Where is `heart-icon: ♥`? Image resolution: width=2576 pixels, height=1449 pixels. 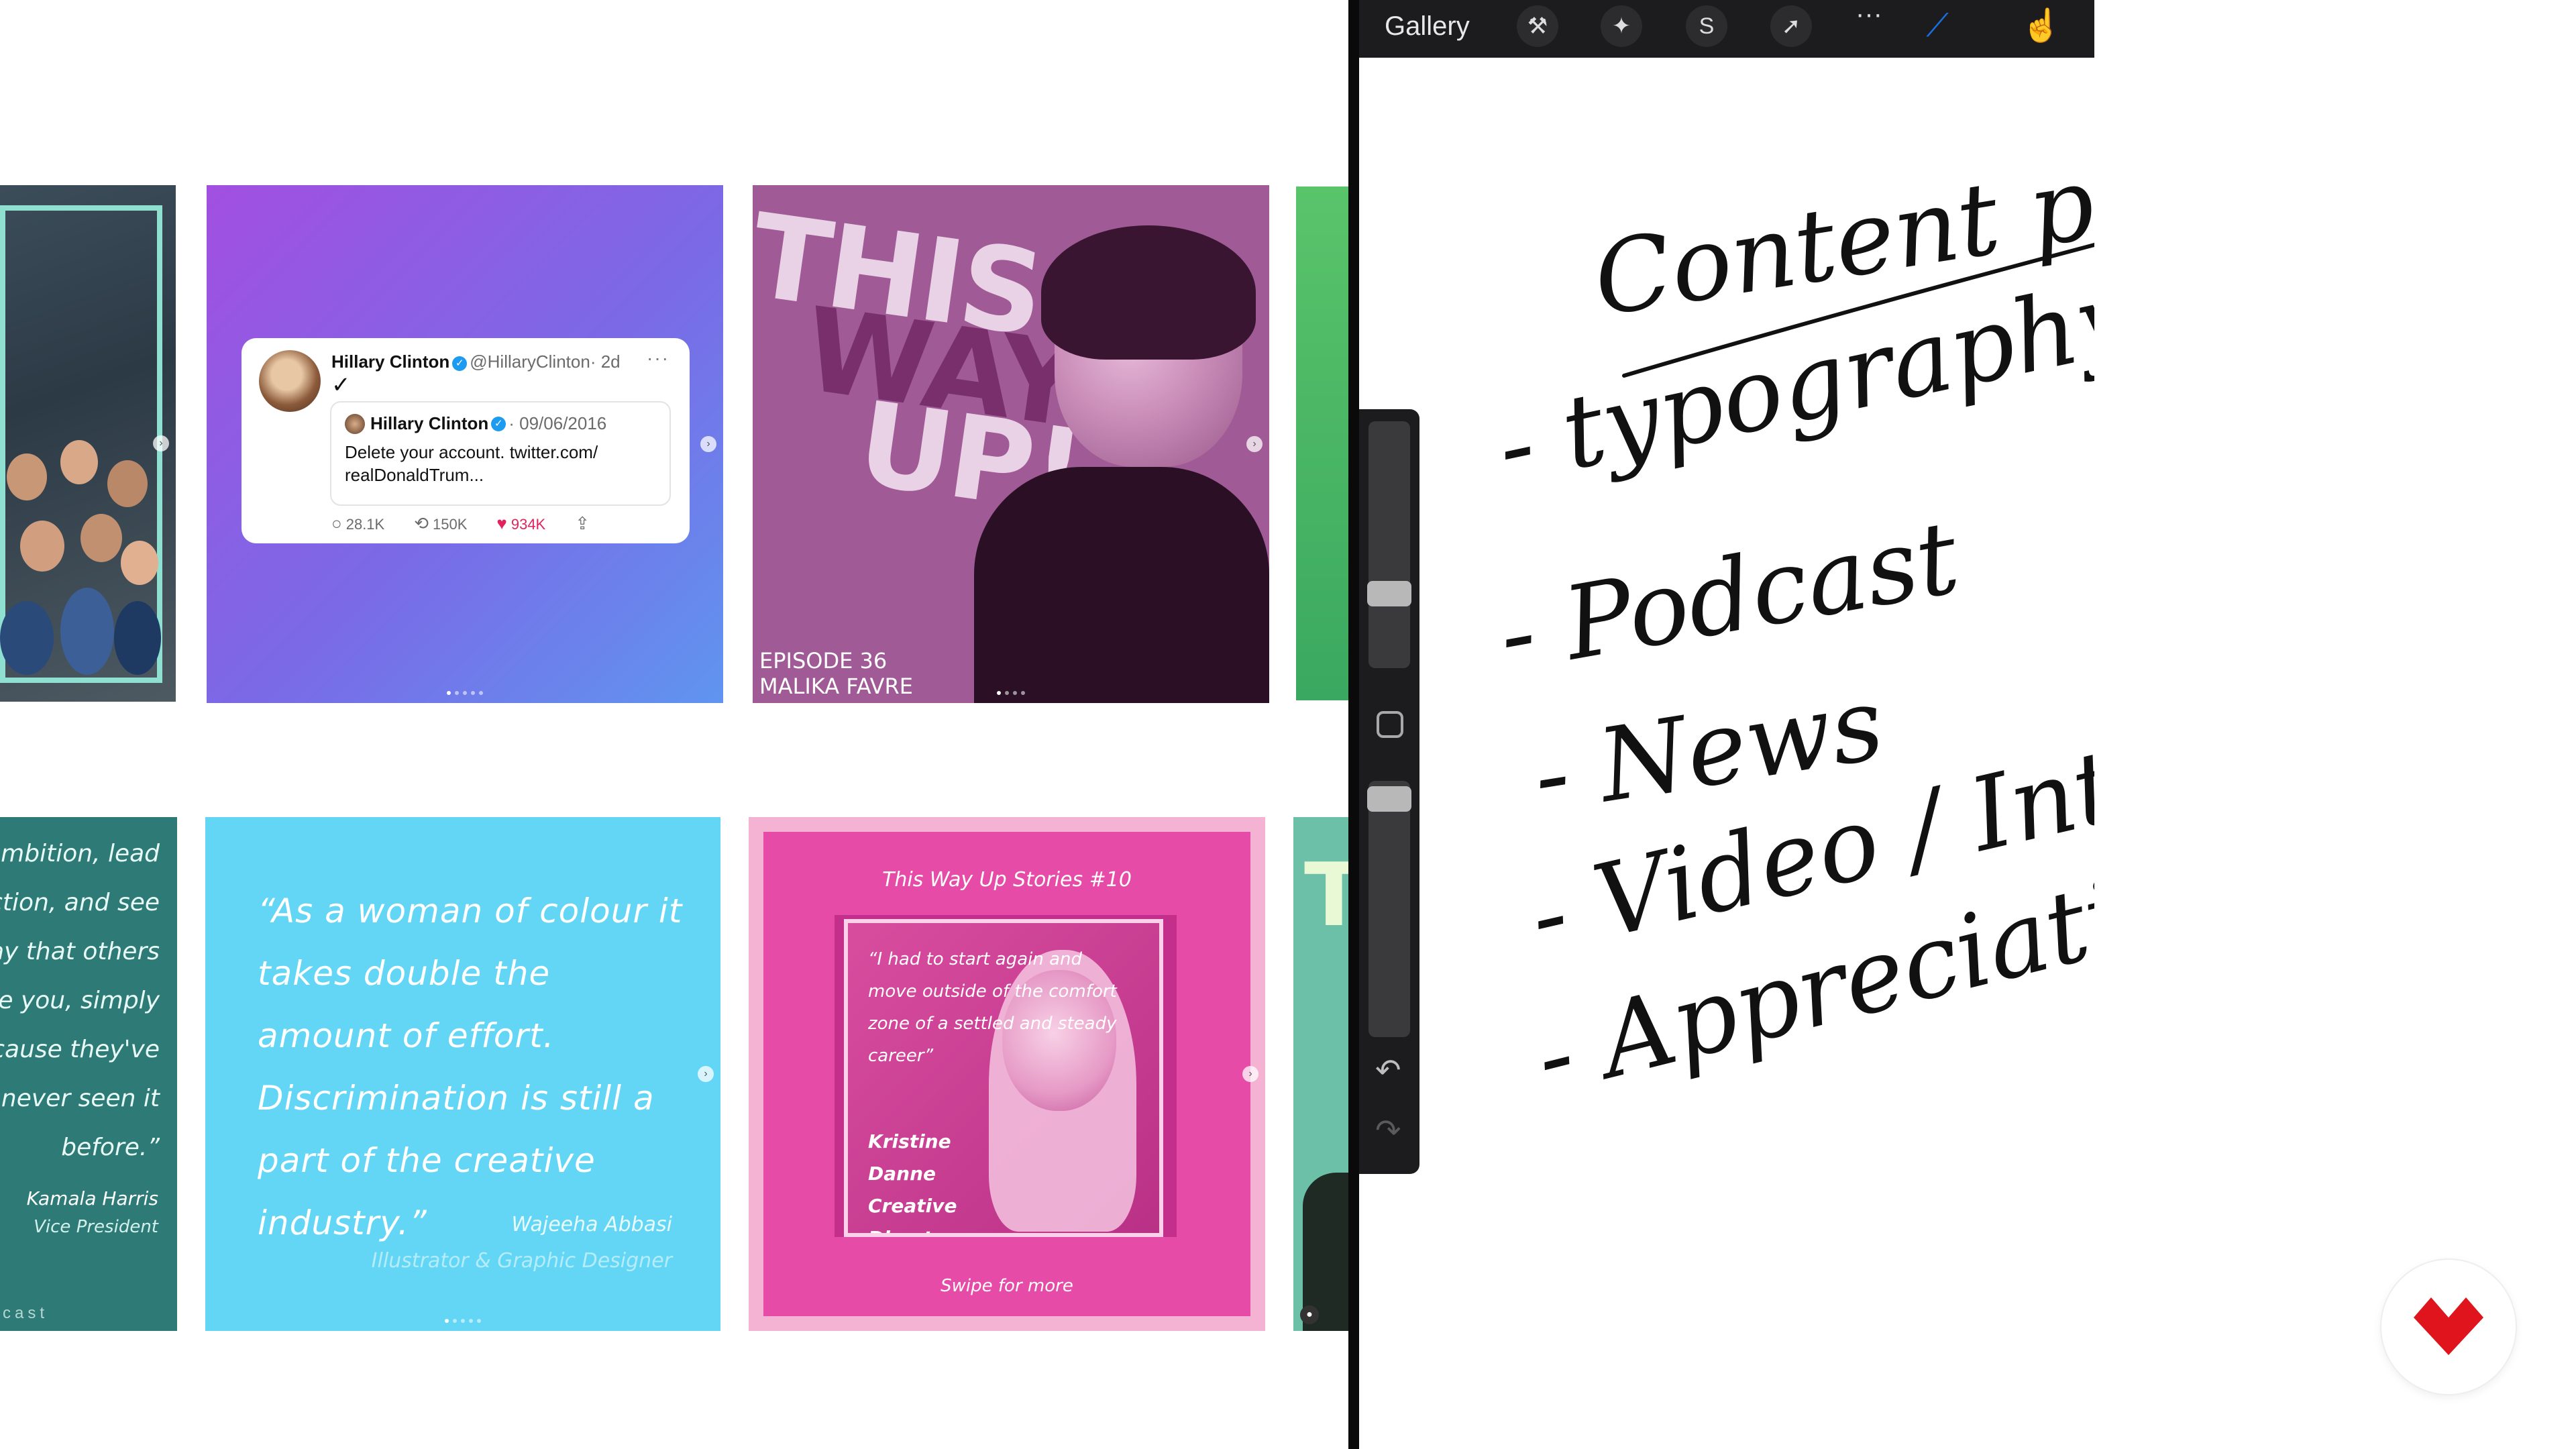
heart-icon: ♥ is located at coordinates (501, 523).